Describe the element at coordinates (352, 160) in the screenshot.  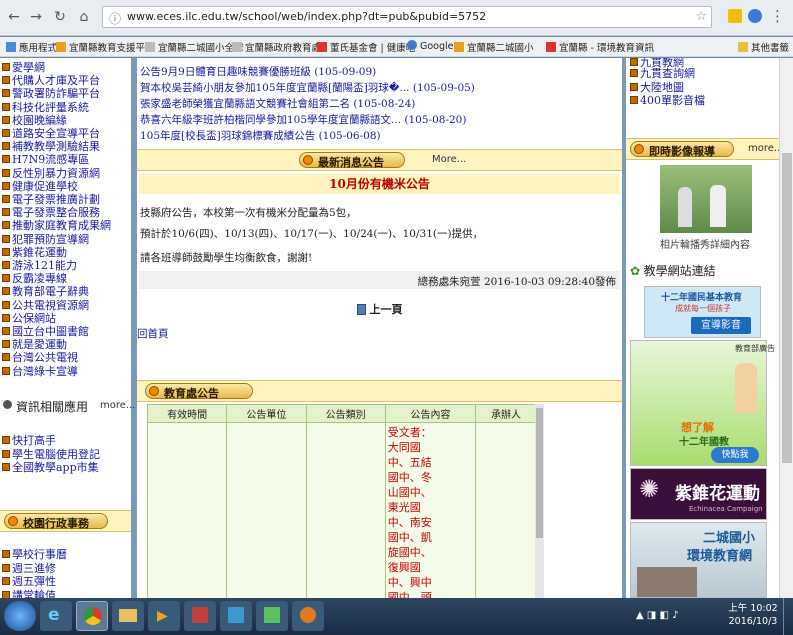
I see `section-pill: 最新消息公告` at that location.